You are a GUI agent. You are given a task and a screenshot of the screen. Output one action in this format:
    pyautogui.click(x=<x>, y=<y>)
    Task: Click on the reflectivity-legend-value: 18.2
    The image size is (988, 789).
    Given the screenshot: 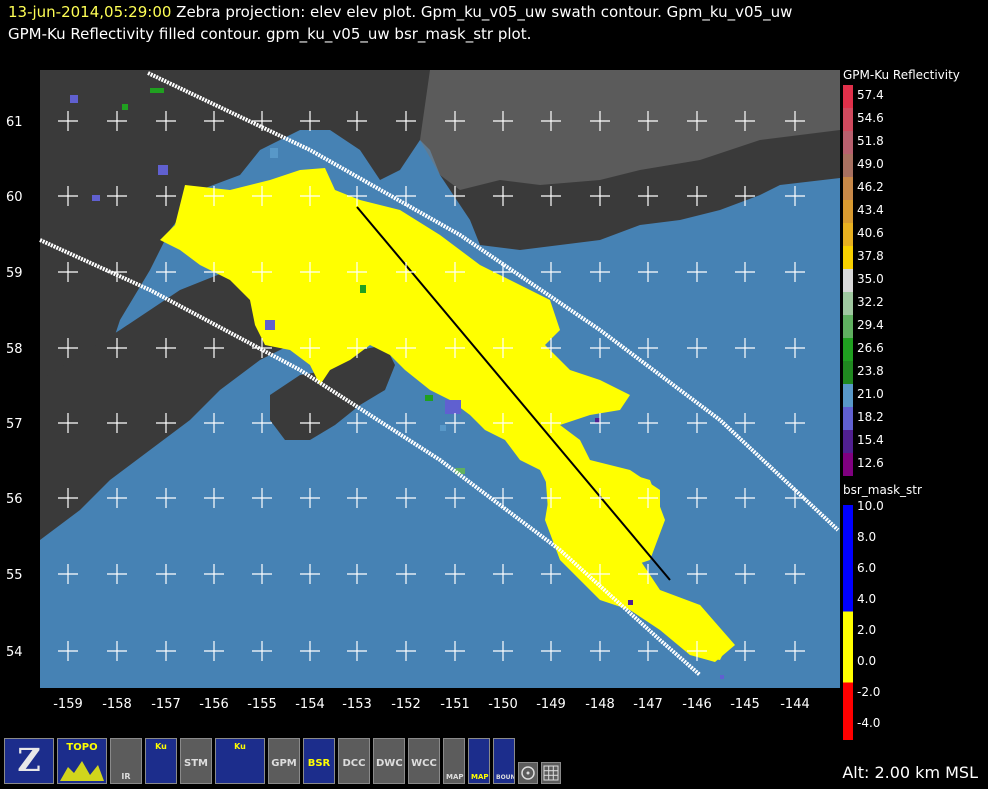 What is the action you would take?
    pyautogui.click(x=870, y=417)
    